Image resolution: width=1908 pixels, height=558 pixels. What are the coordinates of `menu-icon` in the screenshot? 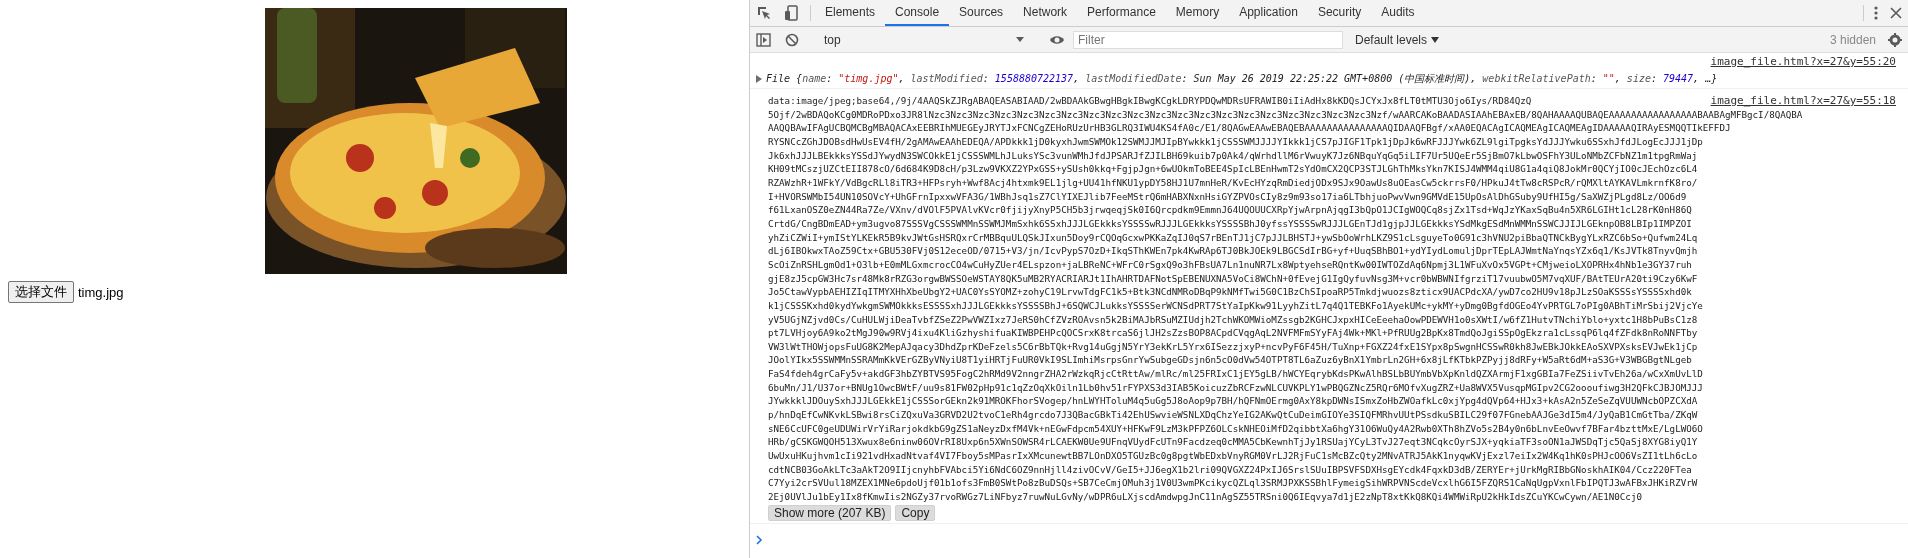 It's located at (1876, 13).